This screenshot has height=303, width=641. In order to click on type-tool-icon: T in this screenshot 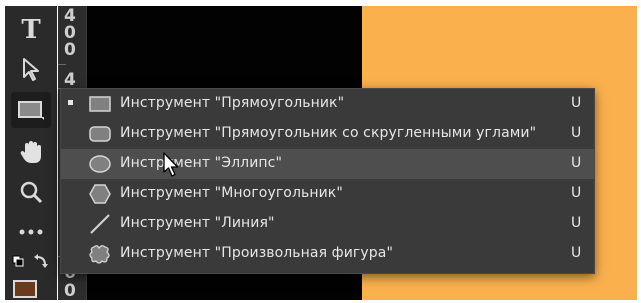, I will do `click(31, 30)`.